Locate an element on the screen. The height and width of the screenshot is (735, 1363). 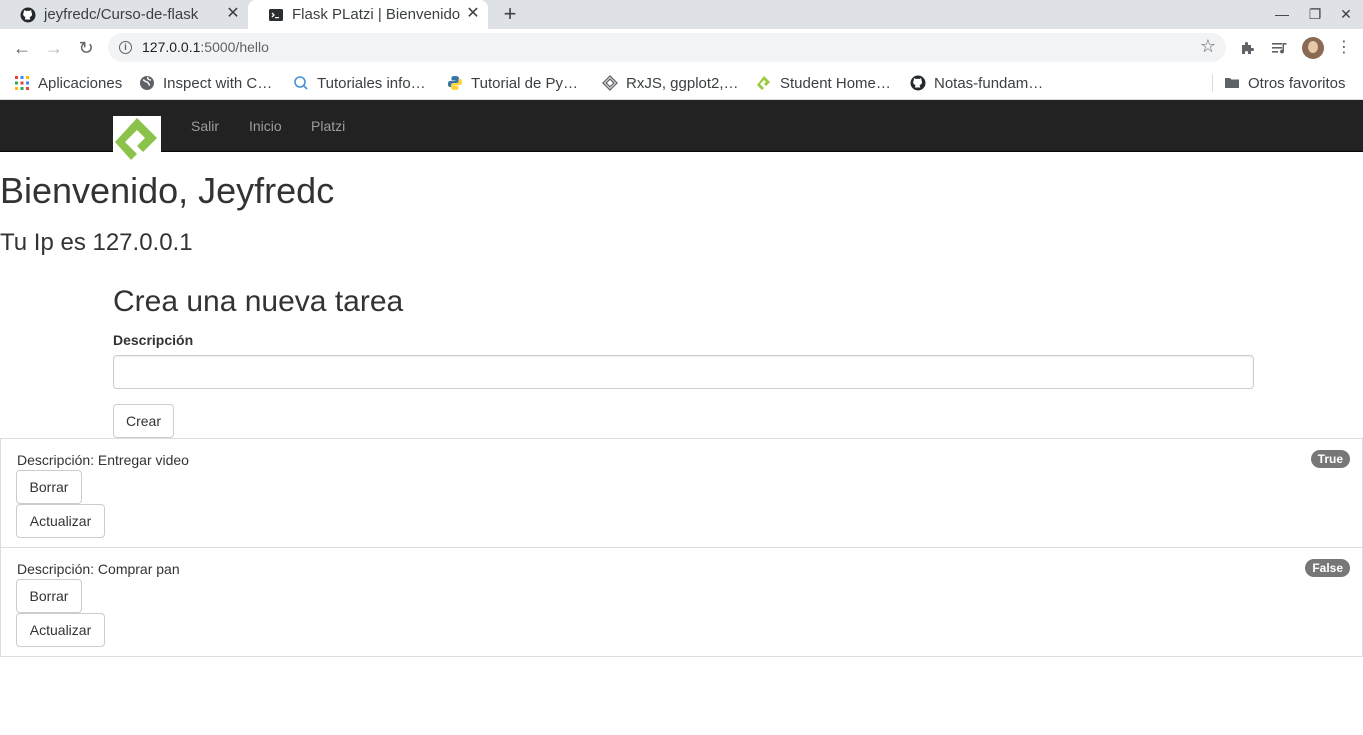
new-tab-button: + is located at coordinates (510, 14).